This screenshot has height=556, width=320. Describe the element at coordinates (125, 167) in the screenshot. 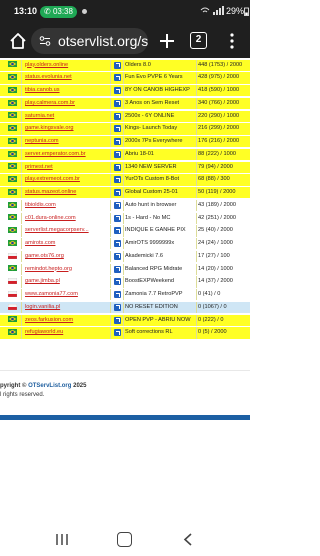

I see `server-row: primest.net 1340 NEW SERVER 79 (94) / 2000` at that location.